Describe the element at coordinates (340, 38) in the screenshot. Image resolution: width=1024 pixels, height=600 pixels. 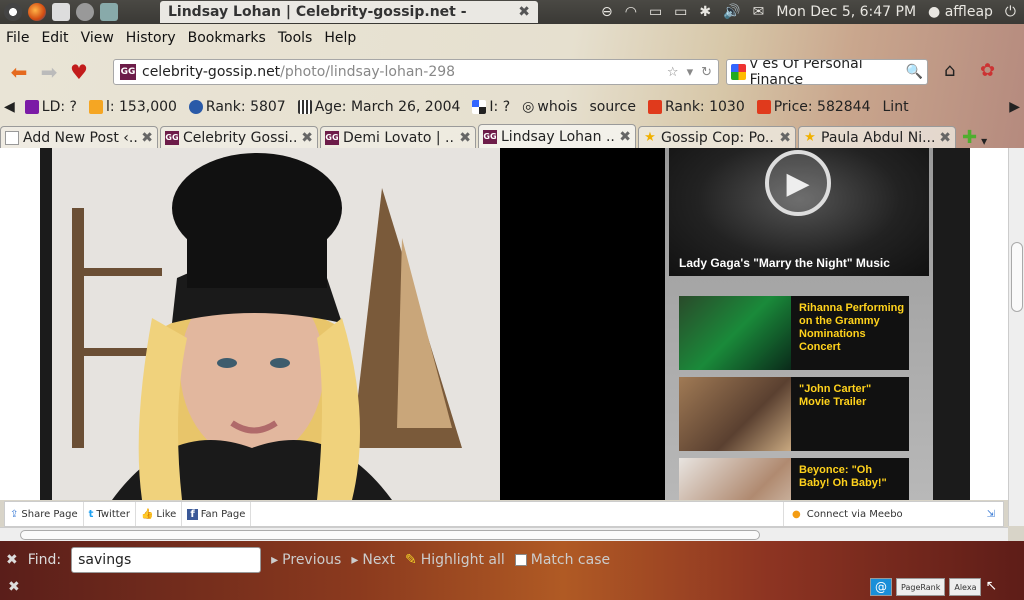
I see `menu-help: Help` at that location.